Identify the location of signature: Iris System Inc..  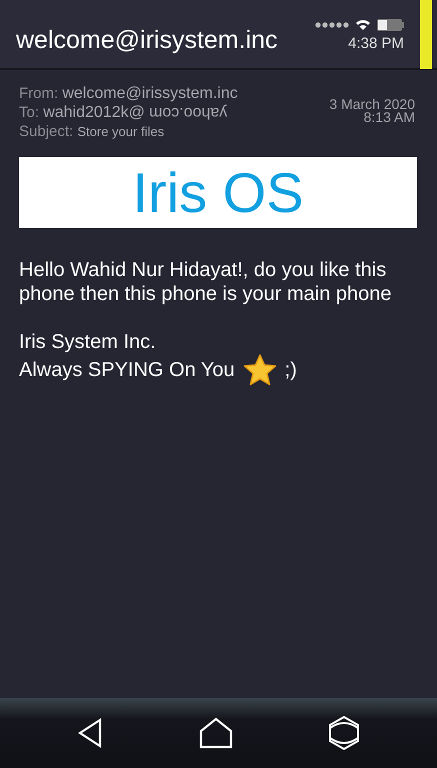
(88, 342).